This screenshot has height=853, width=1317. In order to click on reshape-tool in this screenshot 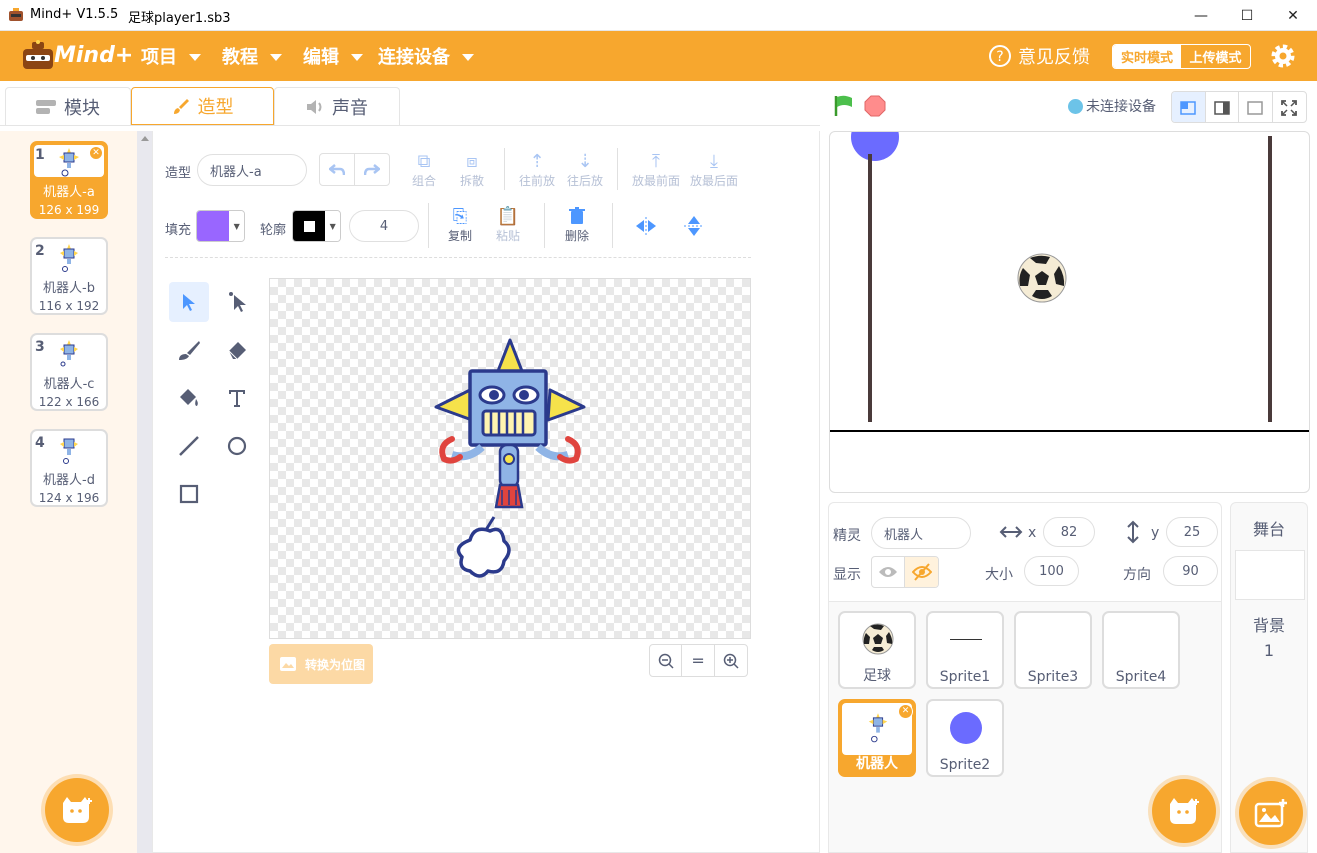, I will do `click(237, 302)`.